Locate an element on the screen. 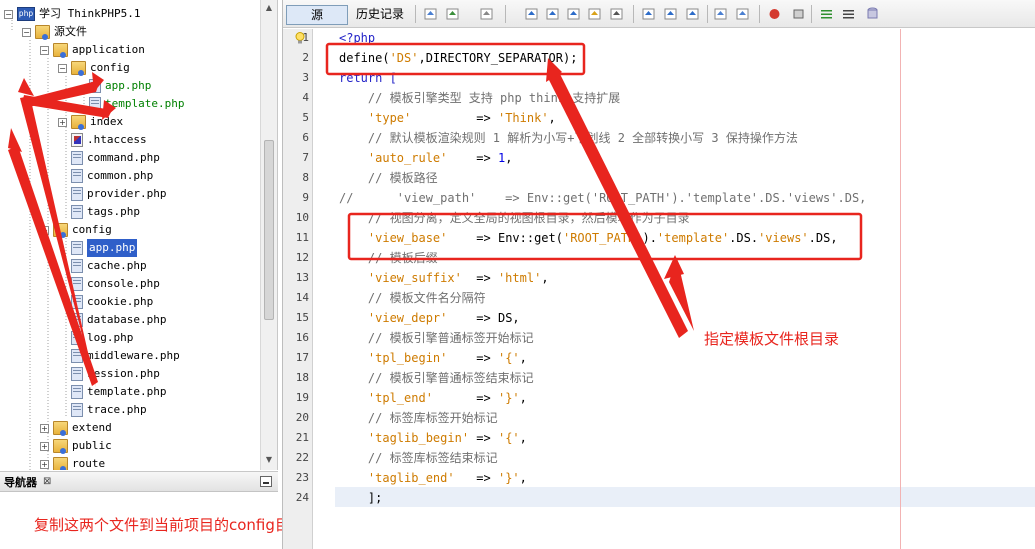 Image resolution: width=1035 pixels, height=549 pixels. code-line: // 视图分离，定义全局的视图根目录，然后模块作为子目录 is located at coordinates (514, 218).